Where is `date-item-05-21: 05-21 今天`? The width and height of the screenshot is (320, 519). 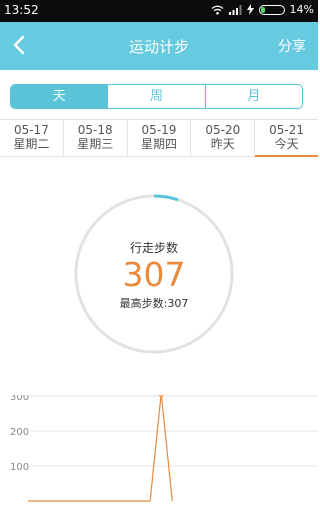
date-item-05-21: 05-21 今天 is located at coordinates (286, 138).